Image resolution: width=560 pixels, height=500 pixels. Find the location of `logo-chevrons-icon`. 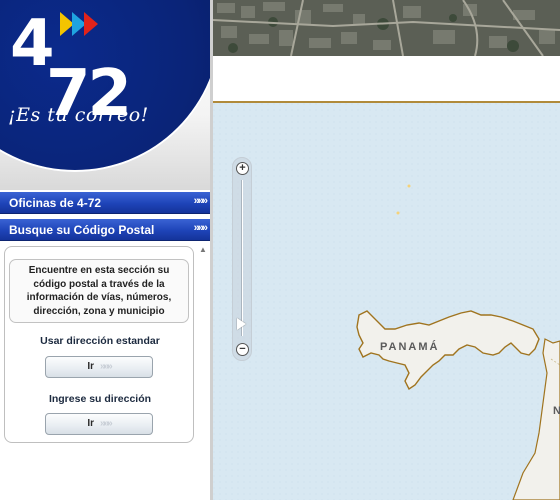

logo-chevrons-icon is located at coordinates (79, 24).